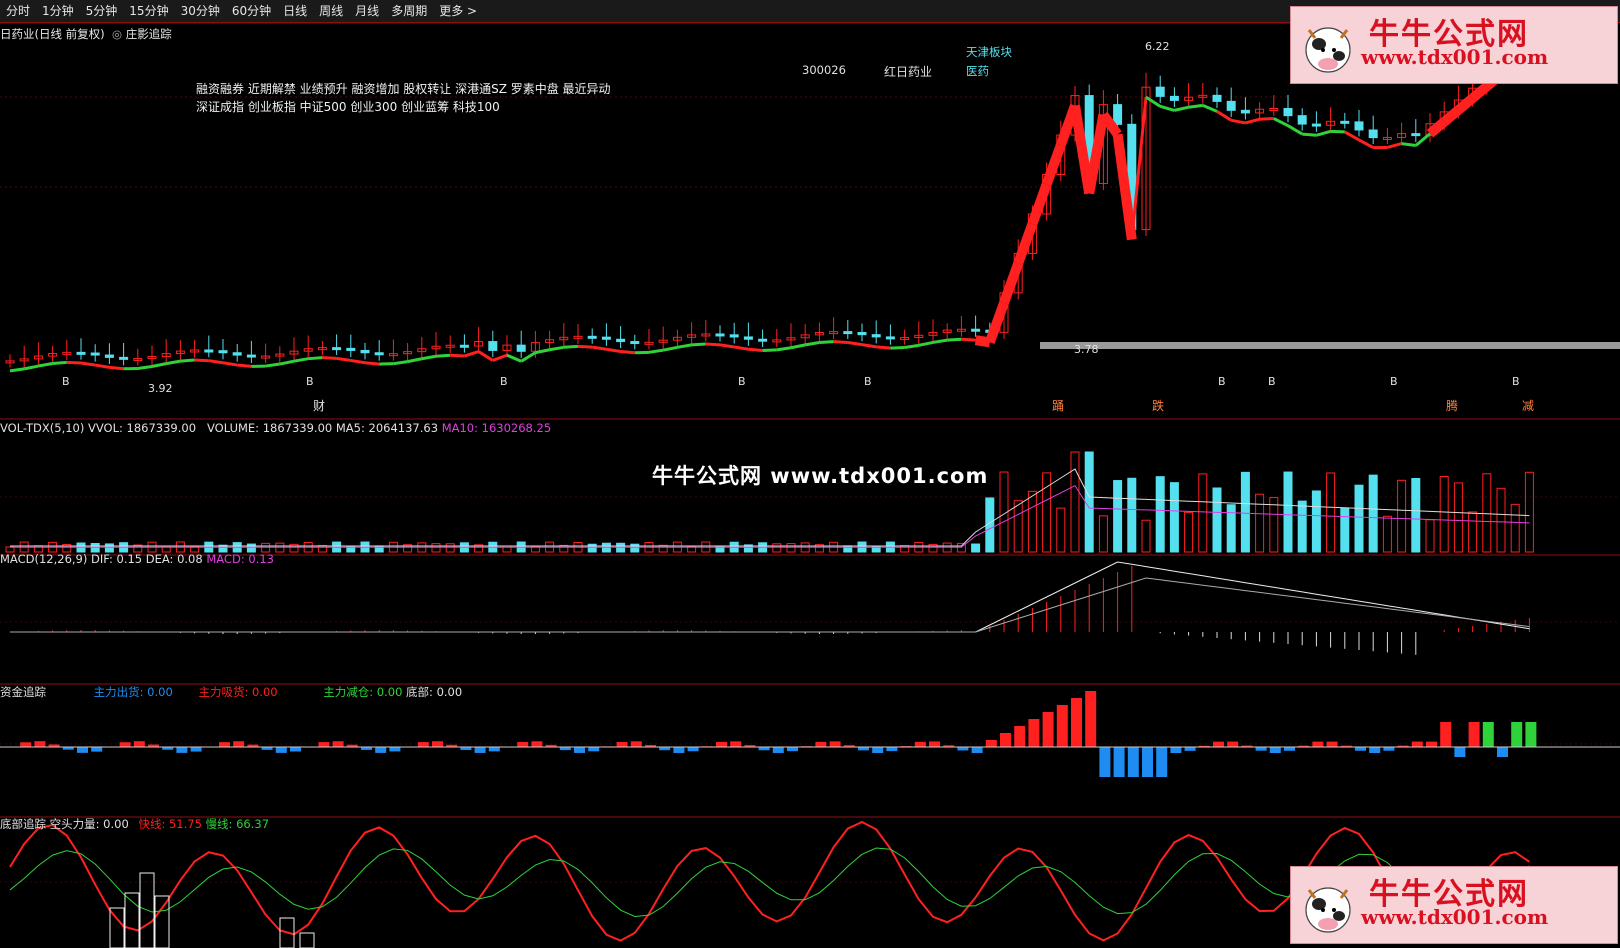 This screenshot has height=948, width=1620. Describe the element at coordinates (1158, 405) in the screenshot. I see `event-marker: 跌` at that location.